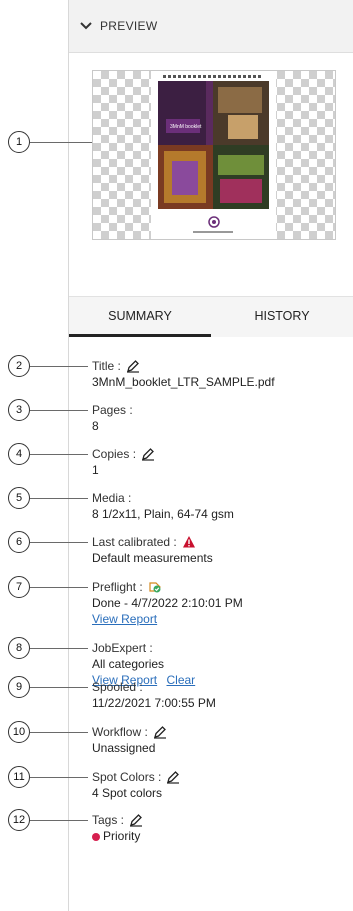  Describe the element at coordinates (108, 820) in the screenshot. I see `tags-label: Tags :` at that location.